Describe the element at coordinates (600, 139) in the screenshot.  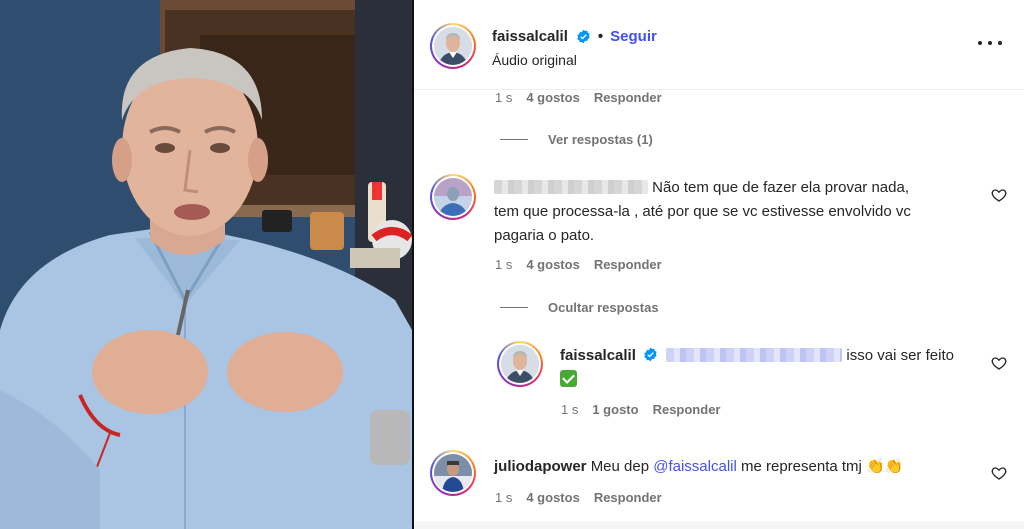
I see `view-replies-label: Ver respostas (1)` at that location.